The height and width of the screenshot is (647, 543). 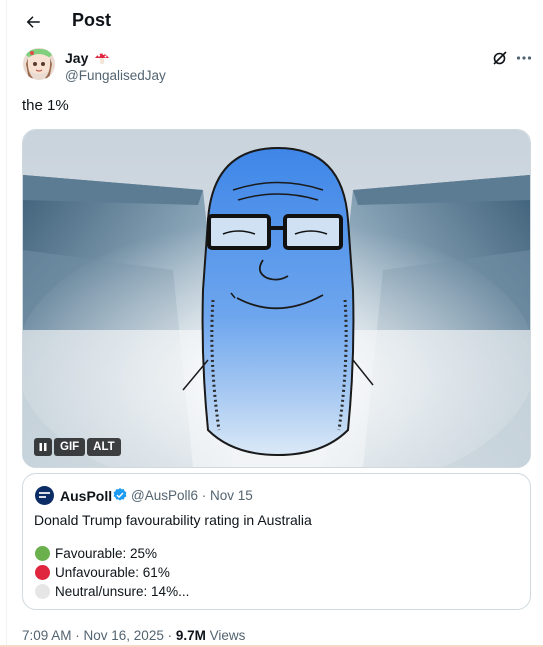 I want to click on quoted-display-name: AusPoll, so click(x=86, y=496).